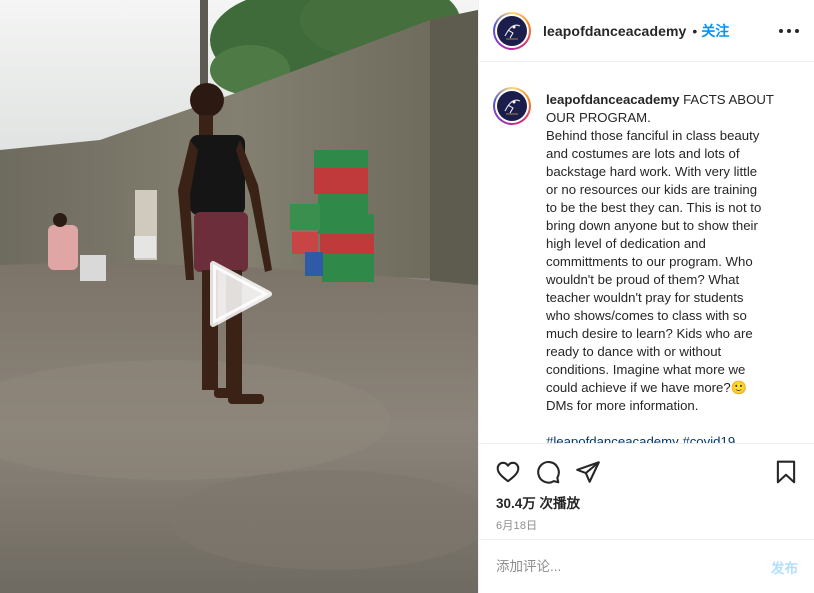  Describe the element at coordinates (643, 279) in the screenshot. I see `caption-line: wouldn't be proud of them? What` at that location.